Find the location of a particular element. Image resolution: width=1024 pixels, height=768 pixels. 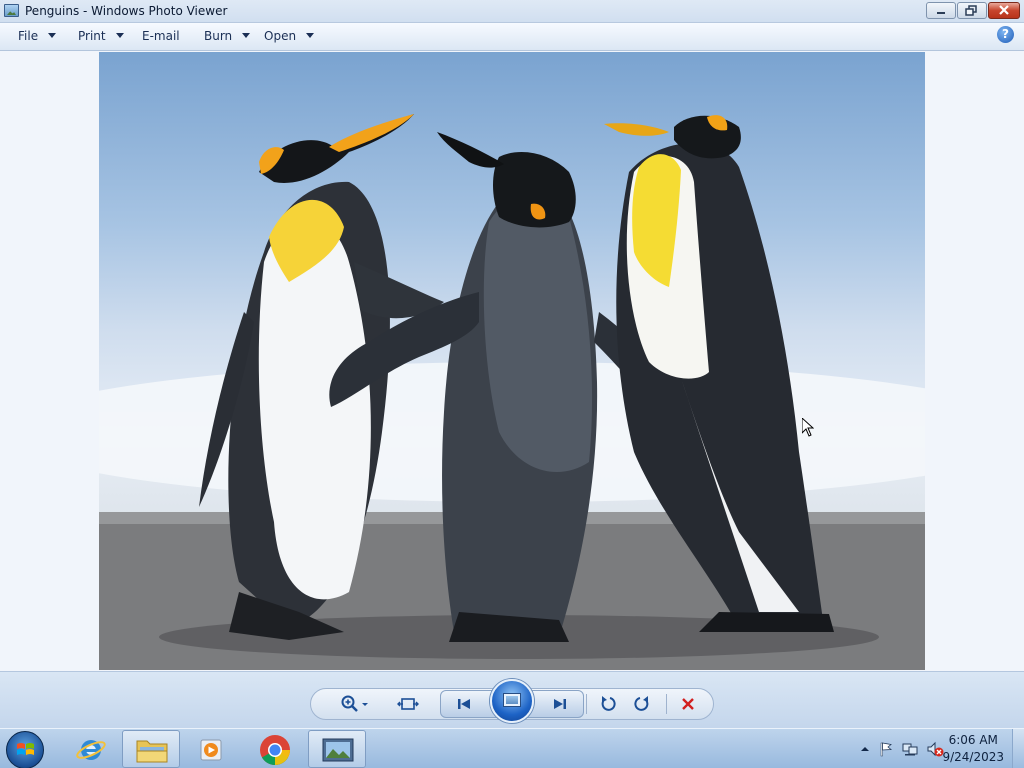

photo-viewer-icon is located at coordinates (338, 750).